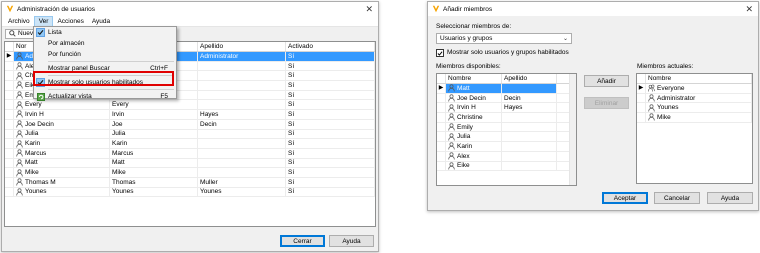  Describe the element at coordinates (190, 153) in the screenshot. I see `table-row: Marcus Marcus Sí` at that location.